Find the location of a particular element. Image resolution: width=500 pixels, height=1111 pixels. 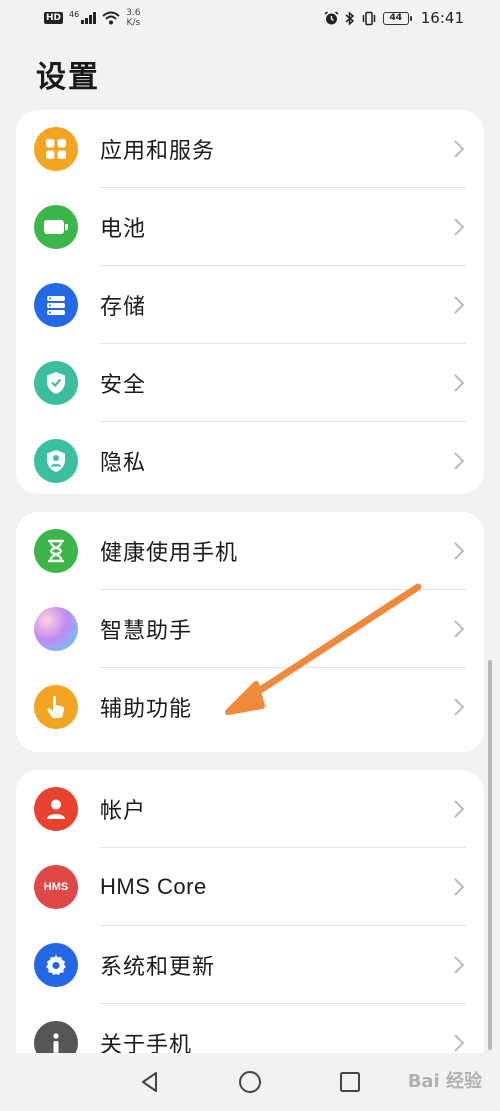

assistant-icon is located at coordinates (56, 629).